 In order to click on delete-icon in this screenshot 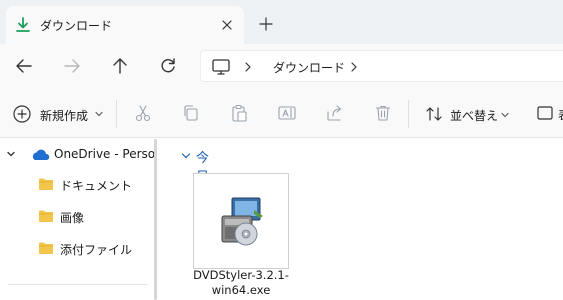, I will do `click(383, 113)`.